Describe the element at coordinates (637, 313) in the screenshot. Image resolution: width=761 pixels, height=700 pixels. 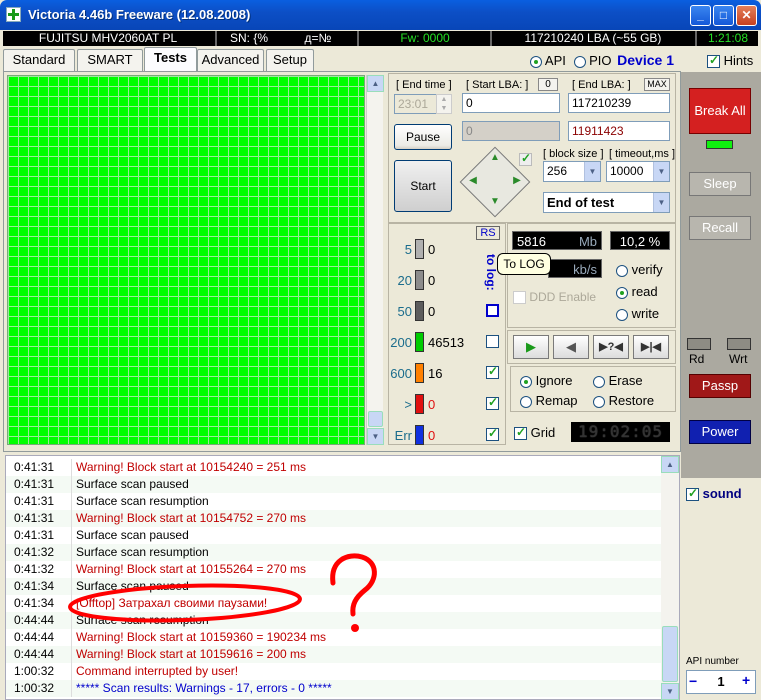
I see `write-option: write` at that location.